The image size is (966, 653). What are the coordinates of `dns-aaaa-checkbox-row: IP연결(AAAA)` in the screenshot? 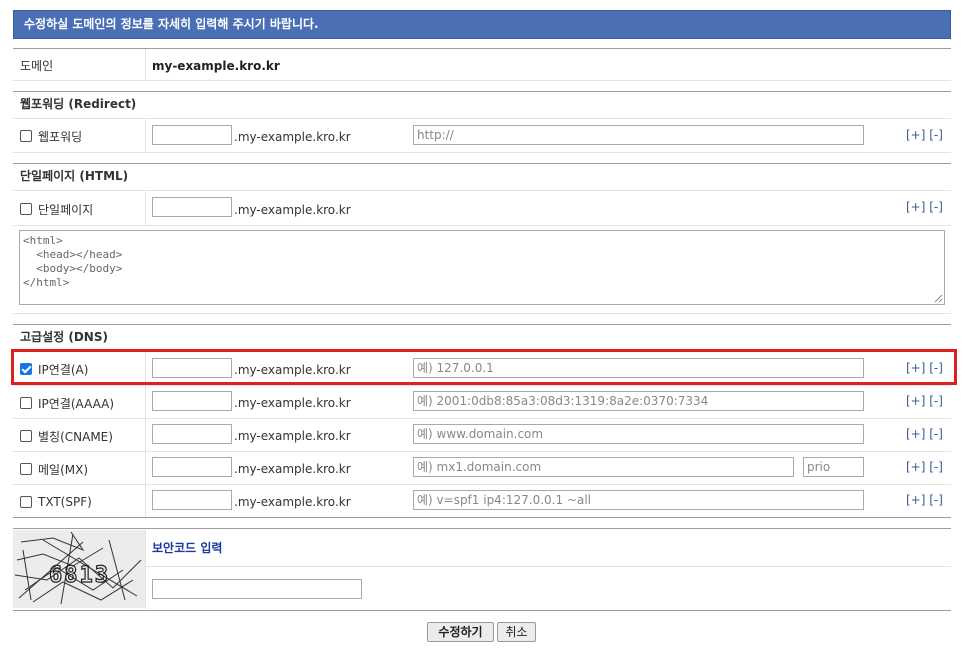 It's located at (67, 403).